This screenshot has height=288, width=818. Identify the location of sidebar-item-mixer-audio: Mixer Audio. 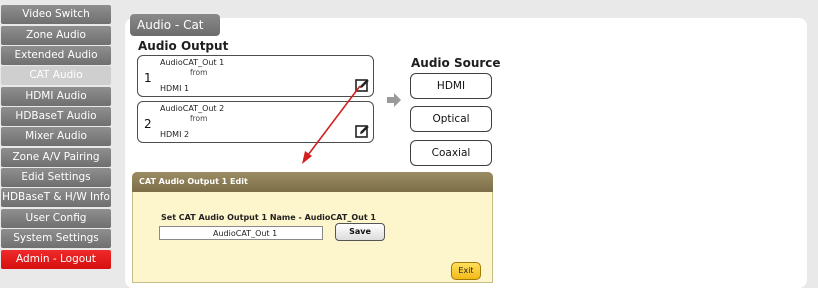
(56, 136).